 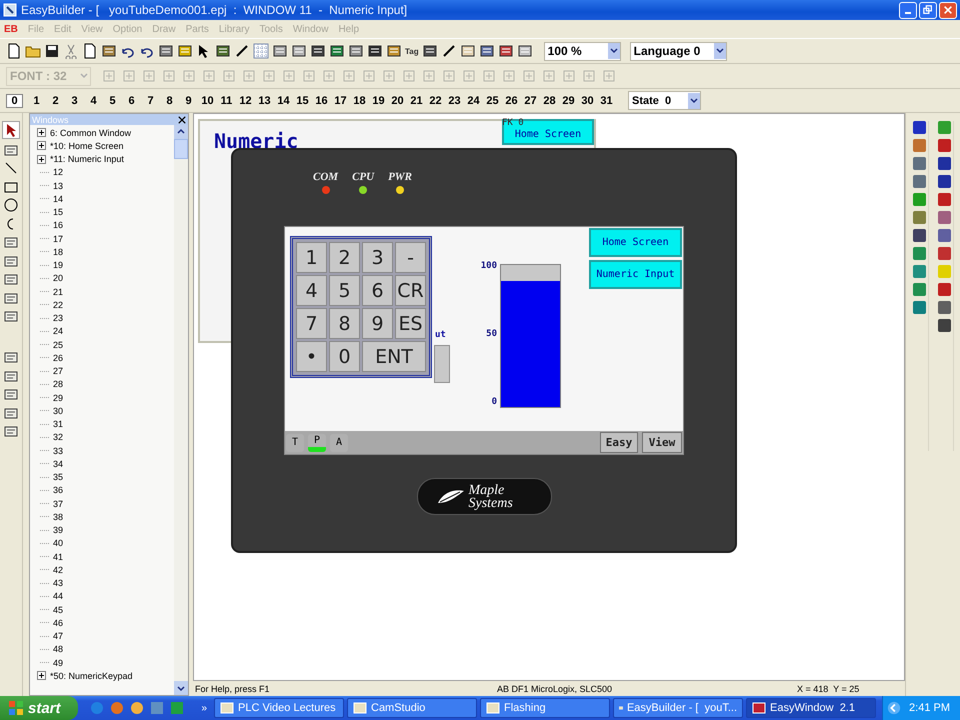 I want to click on window-list-item: 29, so click(x=58, y=397).